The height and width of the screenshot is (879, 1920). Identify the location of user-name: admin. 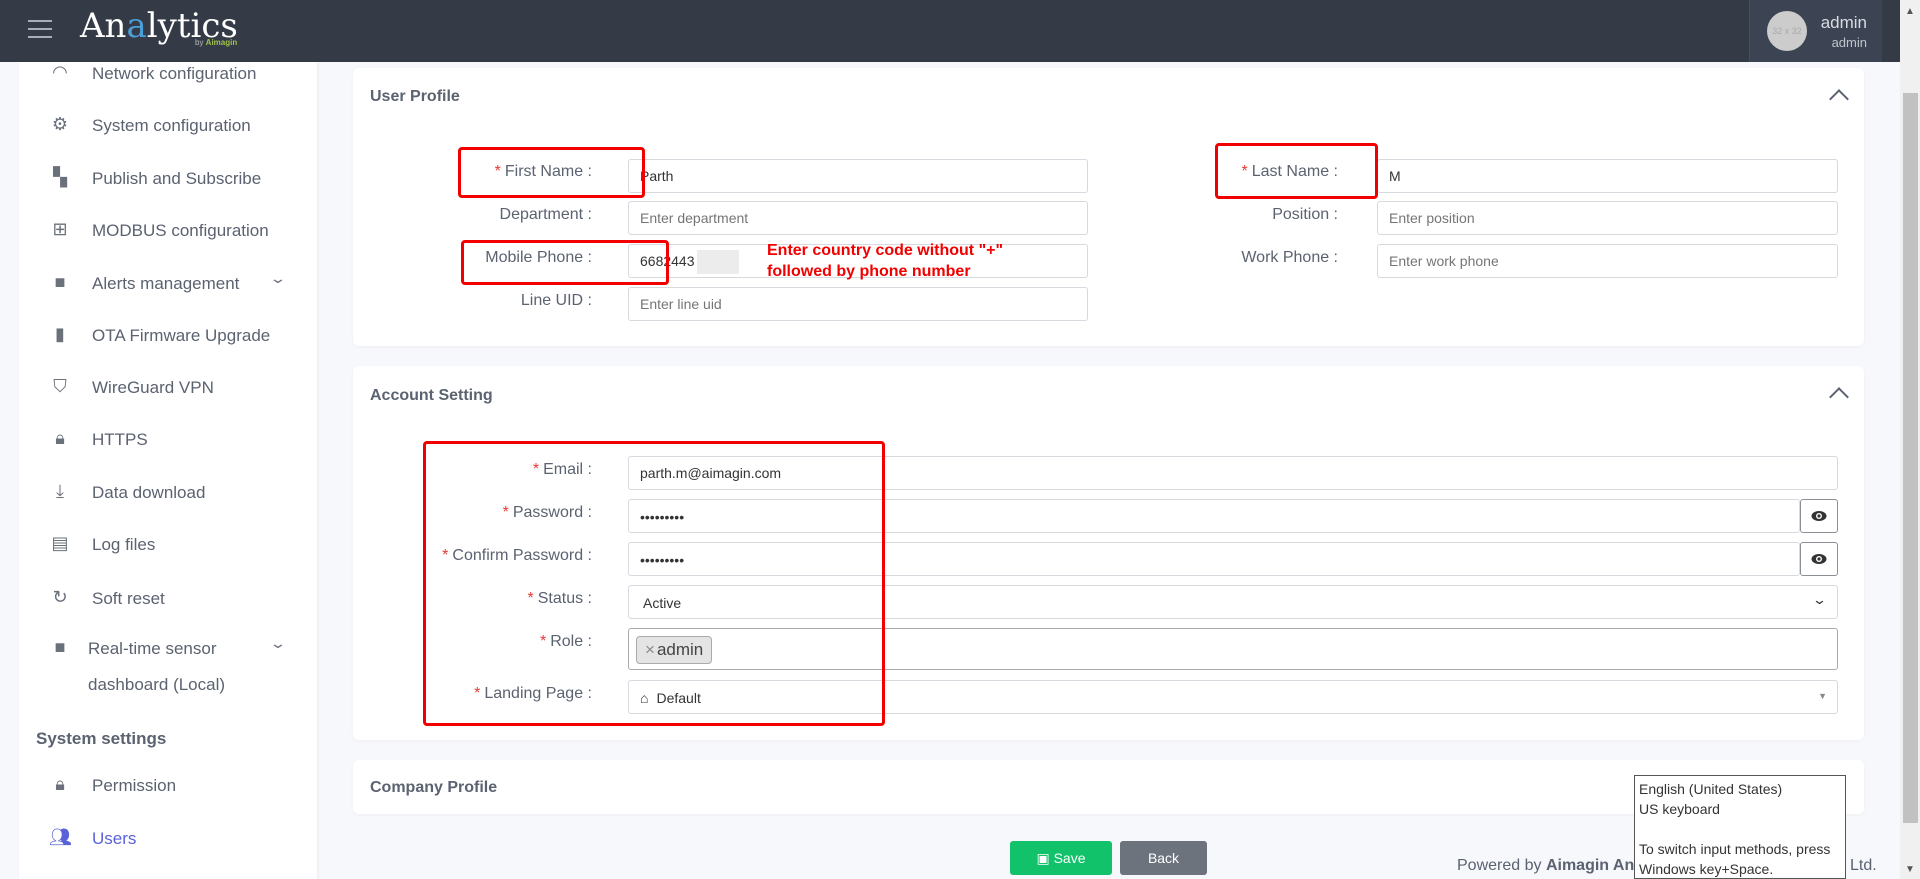
(1843, 22).